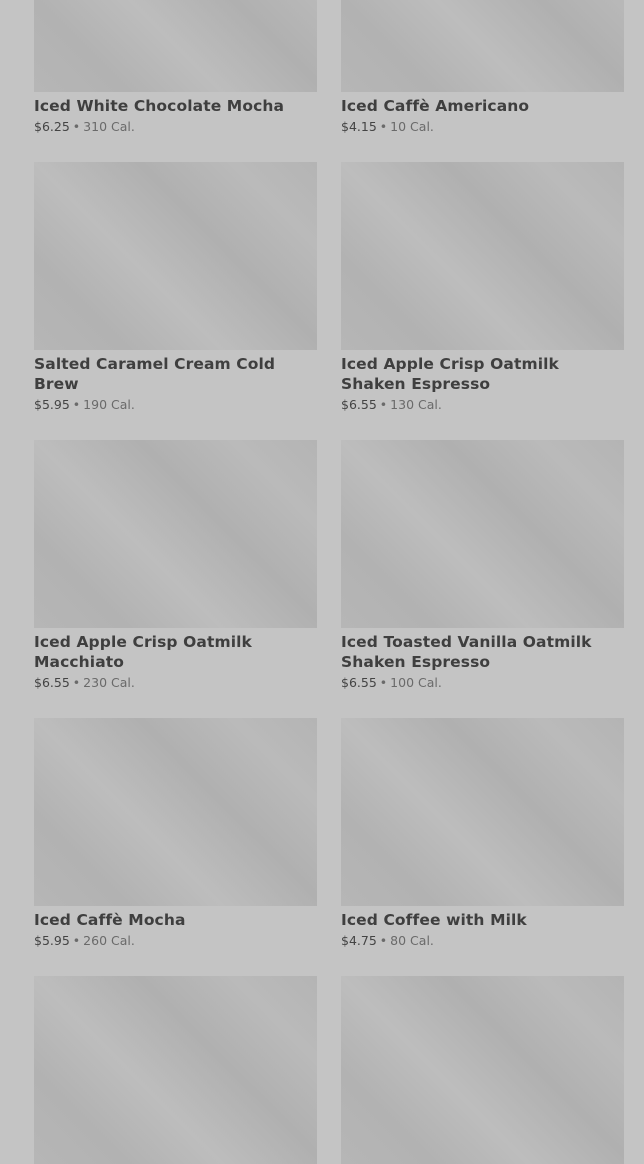 The image size is (644, 1164). Describe the element at coordinates (52, 126) in the screenshot. I see `product-price: $6.25` at that location.